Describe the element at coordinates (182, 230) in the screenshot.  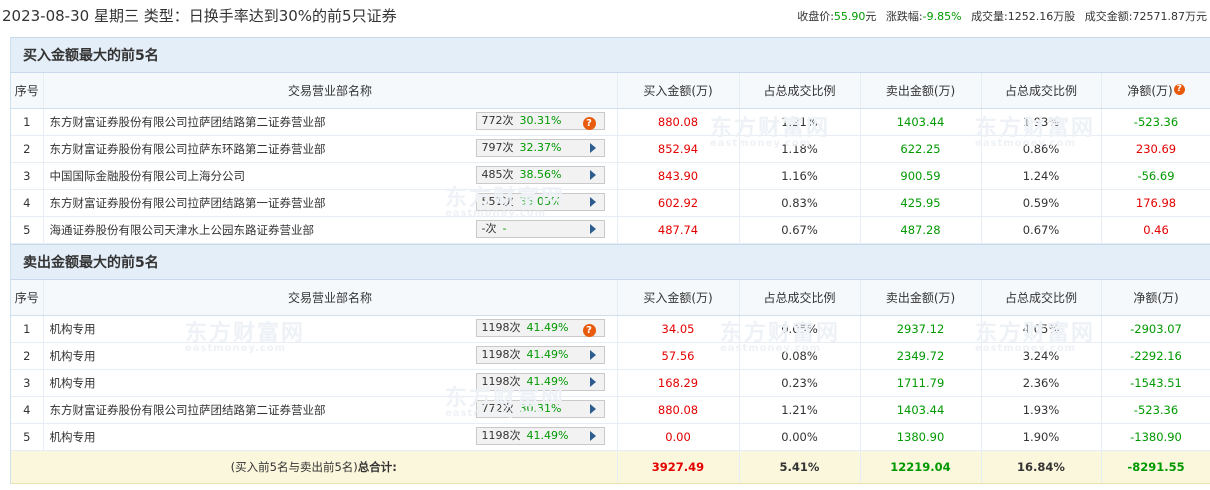
I see `broker-name: 海通证券股份有限公司天津水上公园东路证券营业部` at that location.